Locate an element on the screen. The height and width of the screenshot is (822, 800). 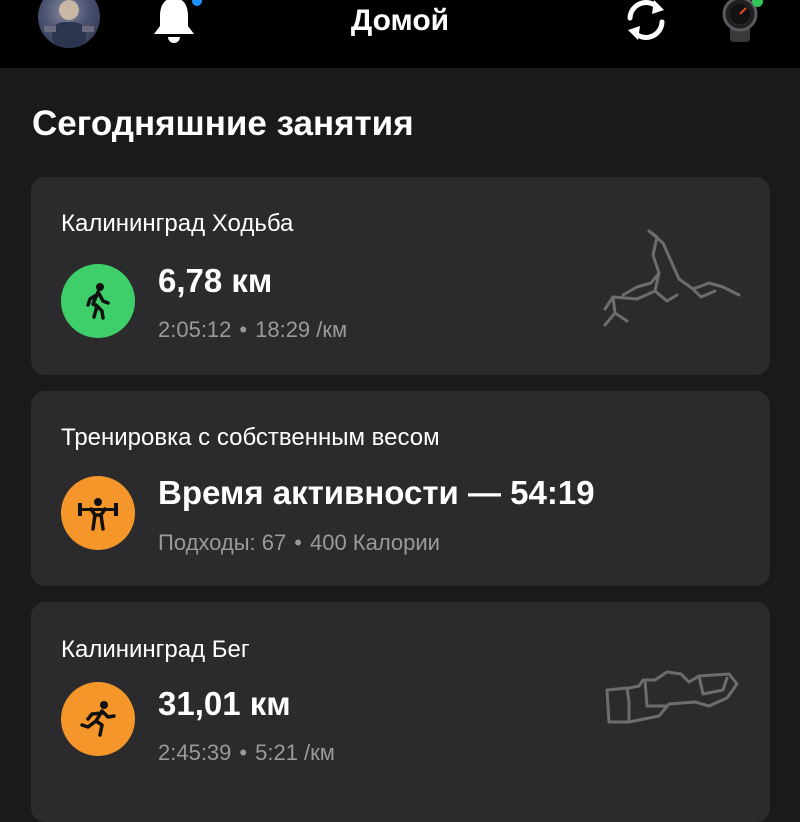
activity-stats: 2:45:39 • 5:21 /км is located at coordinates (246, 752).